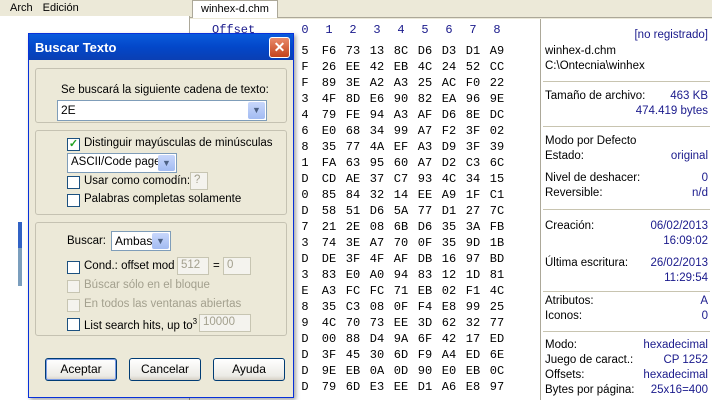 This screenshot has height=400, width=712. Describe the element at coordinates (329, 211) in the screenshot. I see `hex-byte: 58` at that location.